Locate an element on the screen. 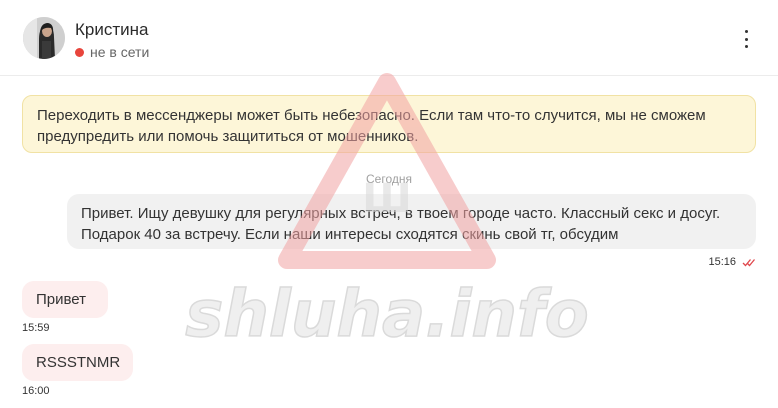  avatar-photo is located at coordinates (44, 38).